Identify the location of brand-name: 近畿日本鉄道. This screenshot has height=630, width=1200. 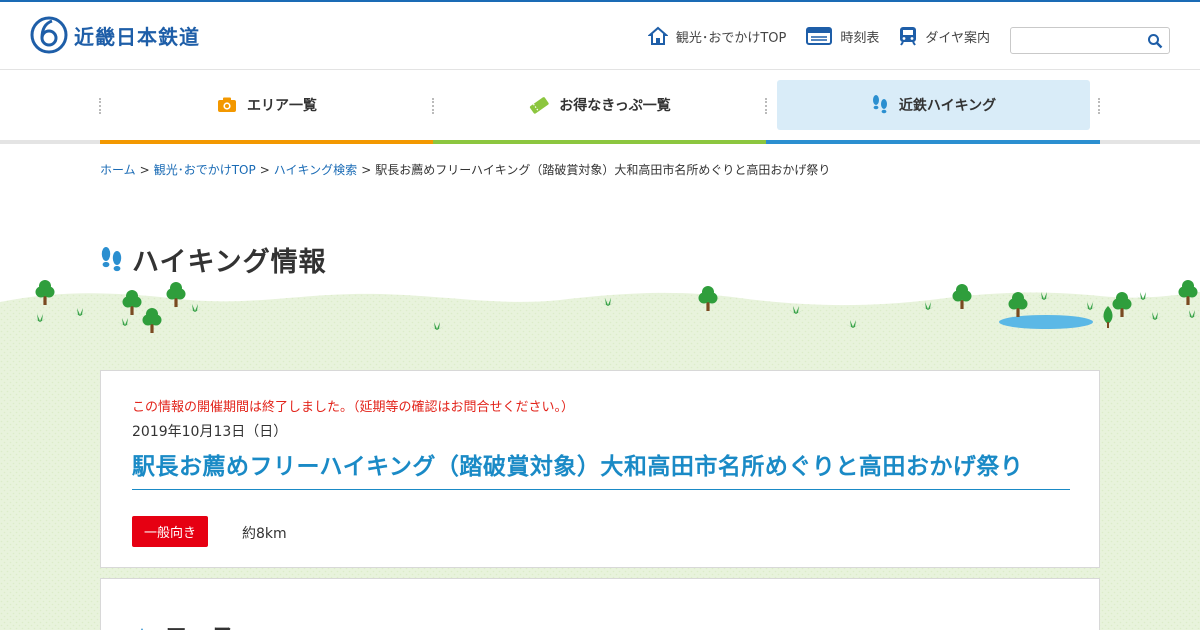
(137, 36).